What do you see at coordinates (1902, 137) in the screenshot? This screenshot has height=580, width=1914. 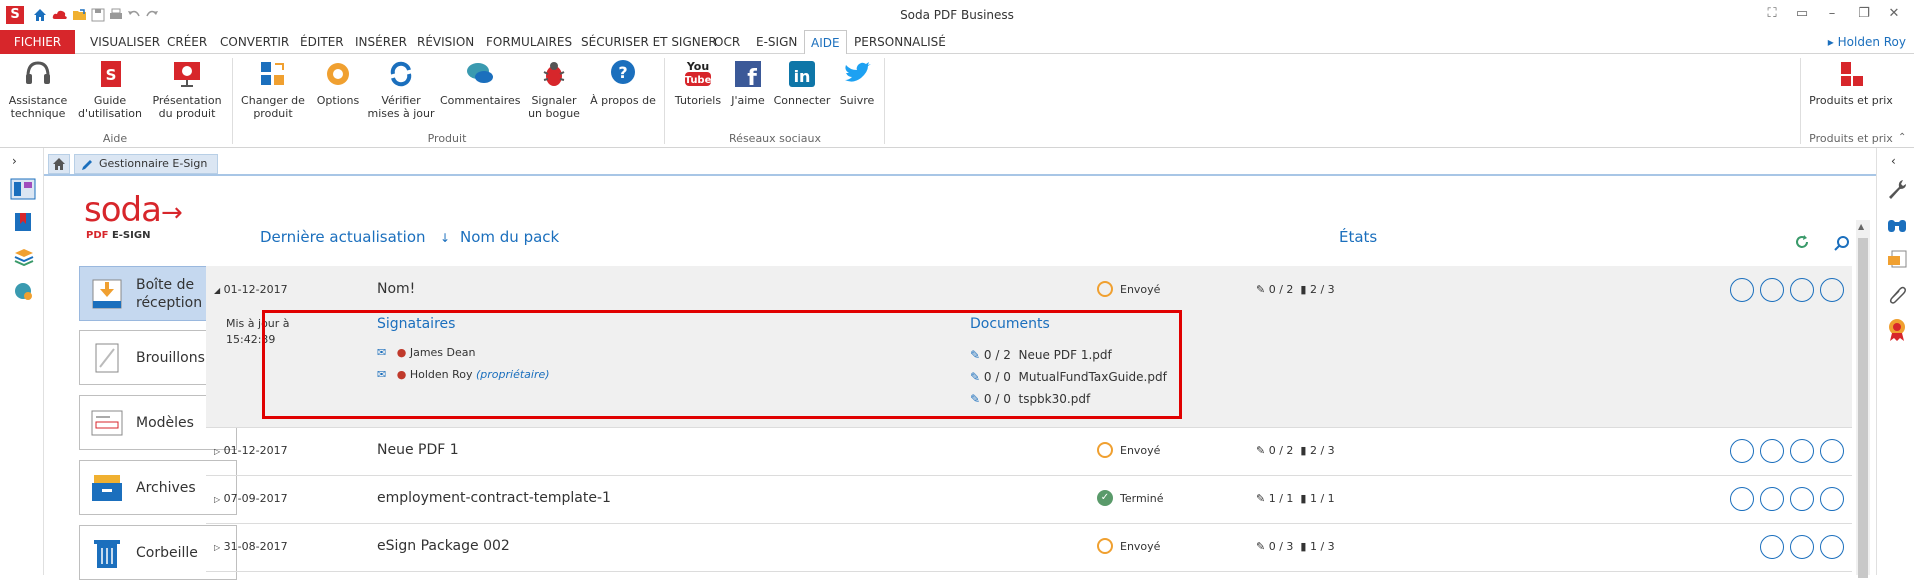 I see `ribbon-collapse-icon: ⌃` at bounding box center [1902, 137].